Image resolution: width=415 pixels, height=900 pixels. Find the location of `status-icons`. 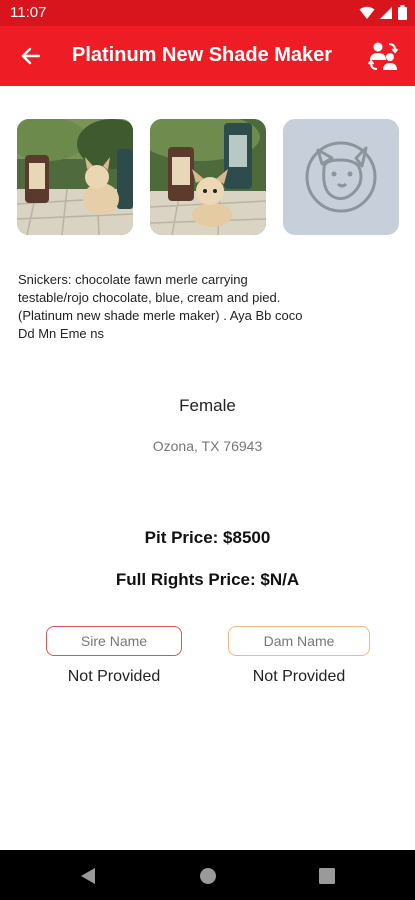

status-icons is located at coordinates (383, 12).